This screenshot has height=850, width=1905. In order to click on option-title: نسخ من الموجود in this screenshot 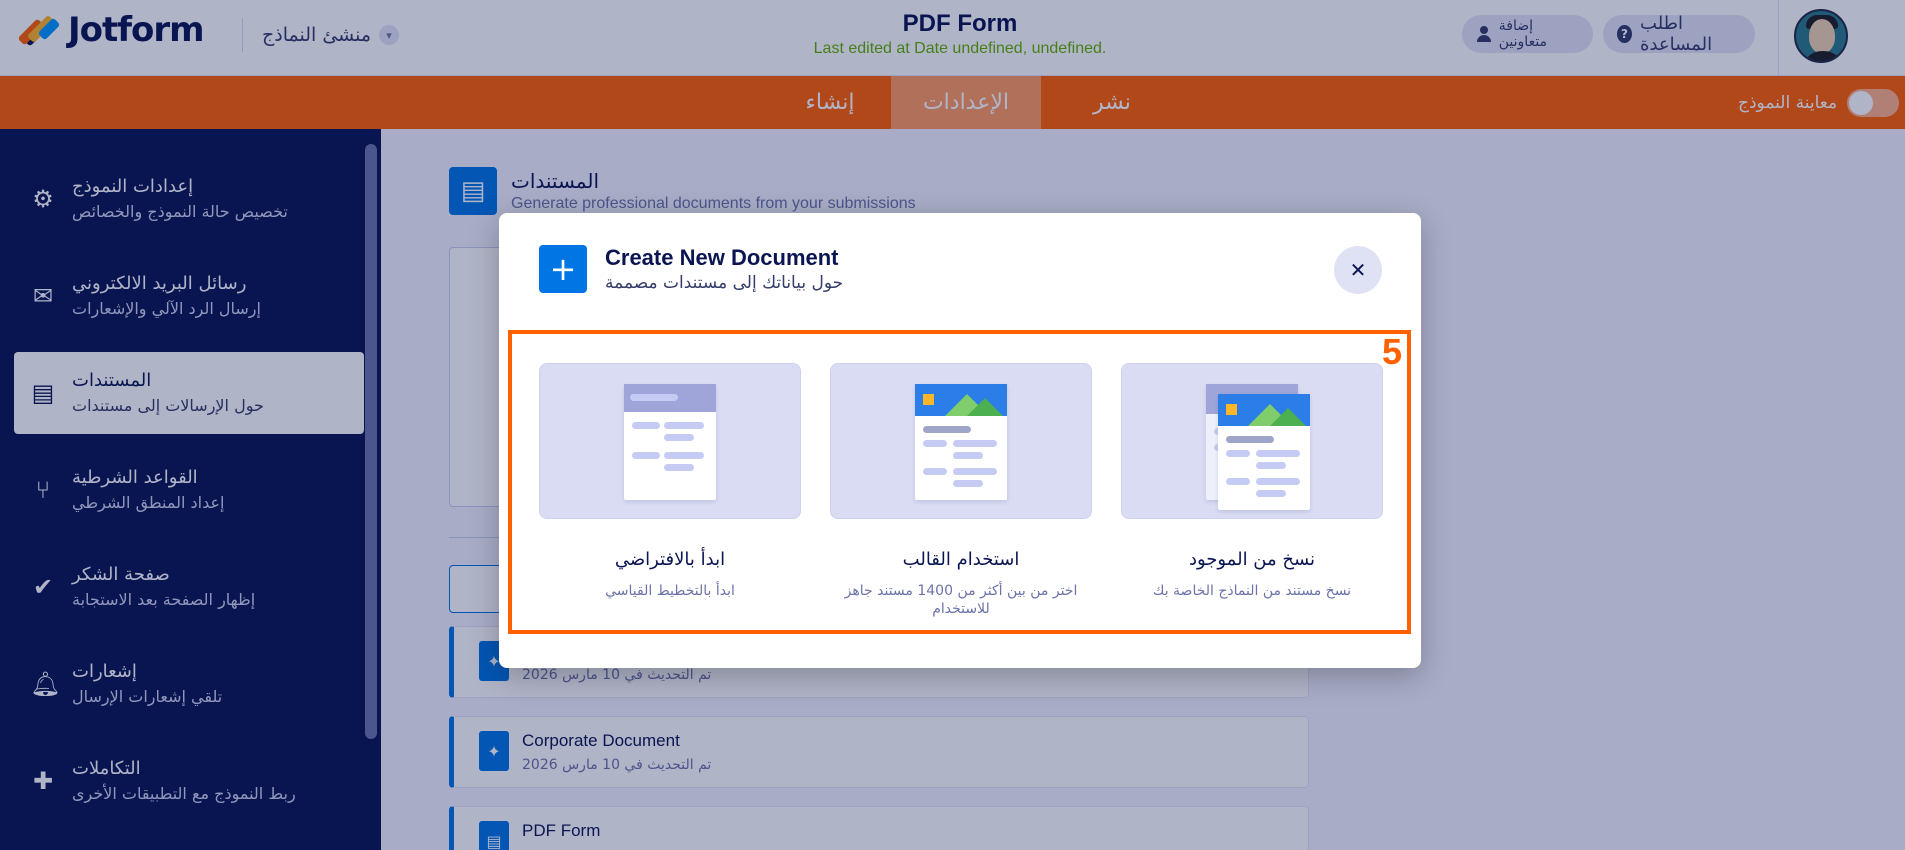, I will do `click(1252, 559)`.